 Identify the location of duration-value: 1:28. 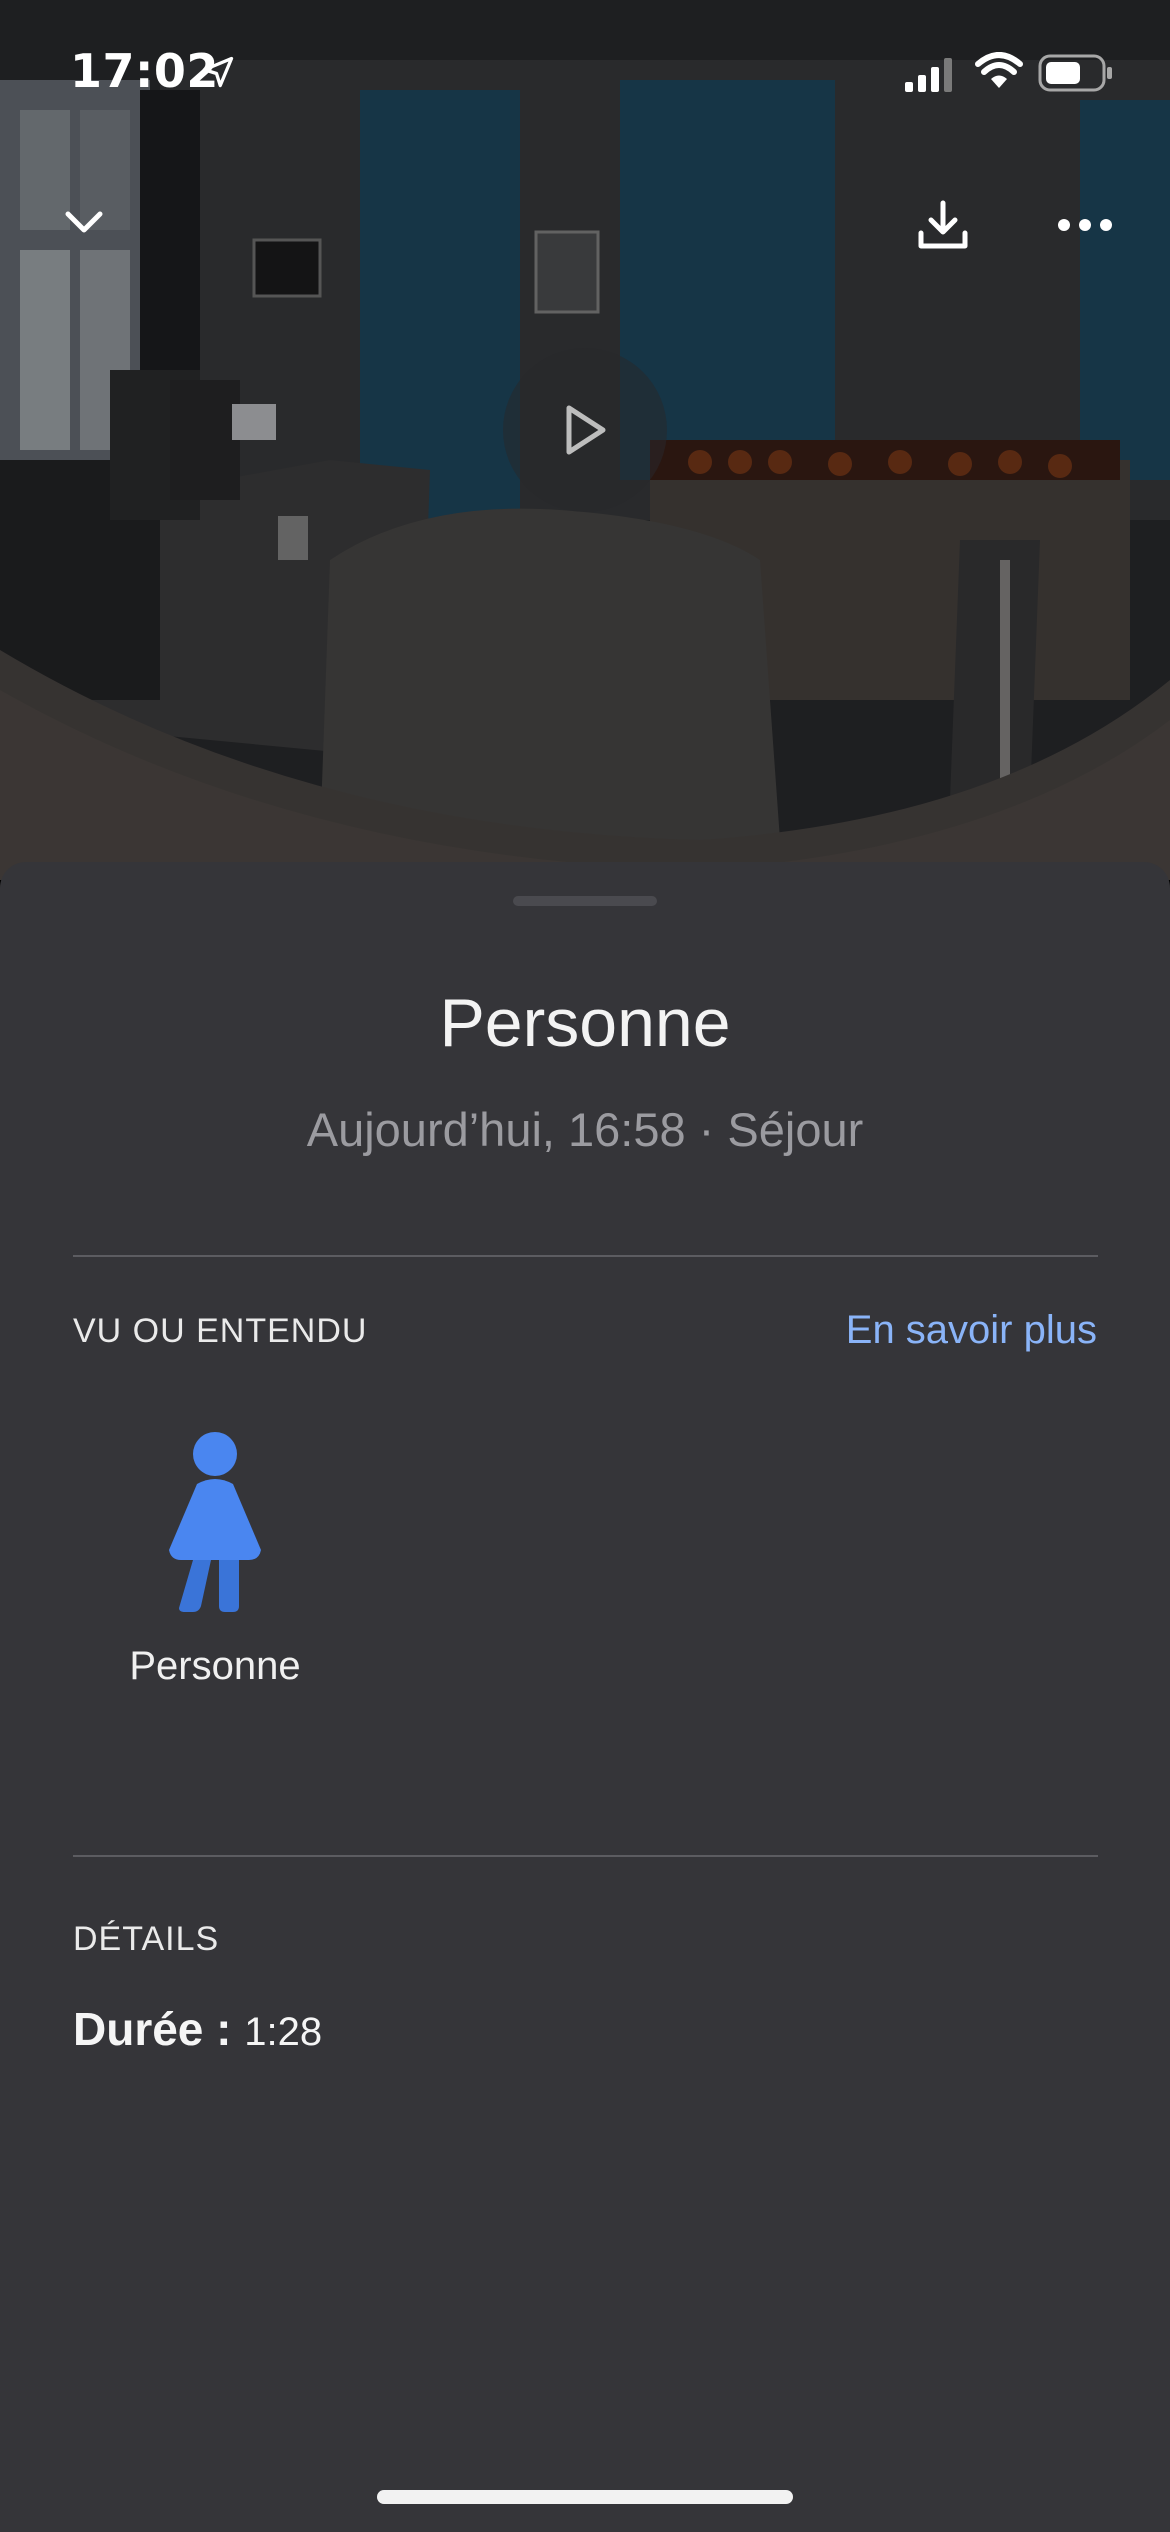
(283, 2032).